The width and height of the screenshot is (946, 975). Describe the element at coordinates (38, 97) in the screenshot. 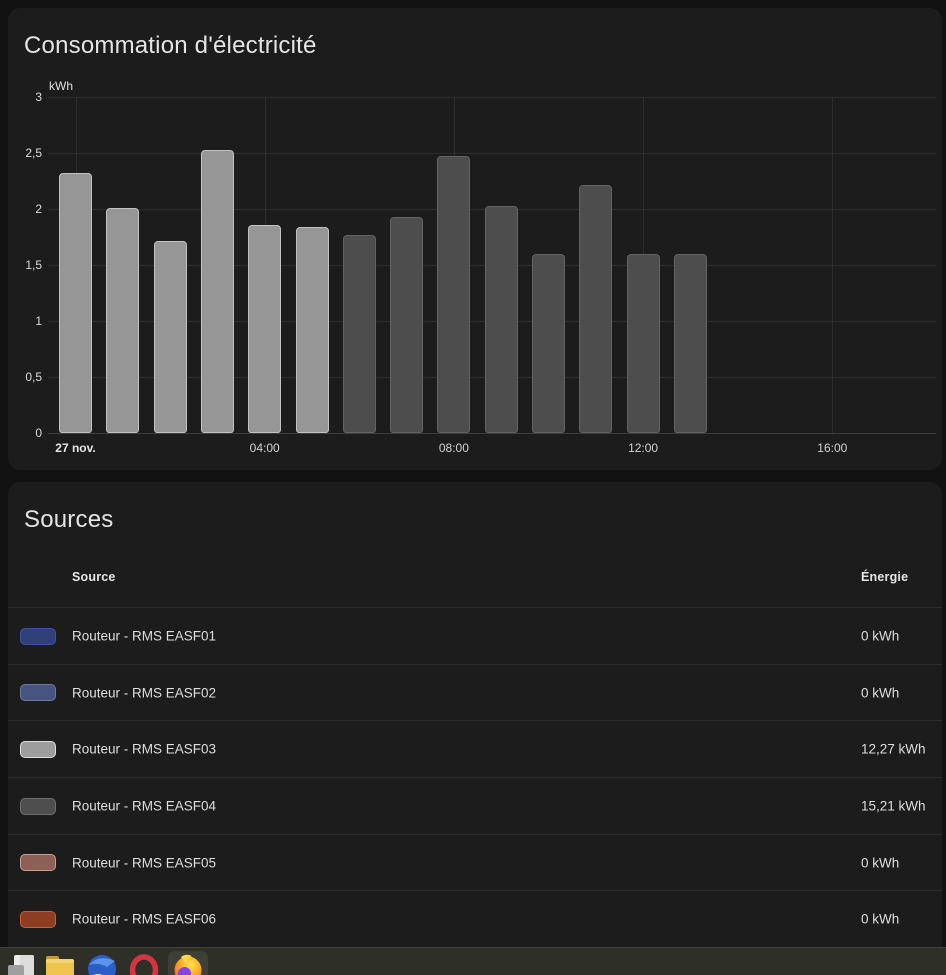

I see `y-axis-tick-label: 3` at that location.